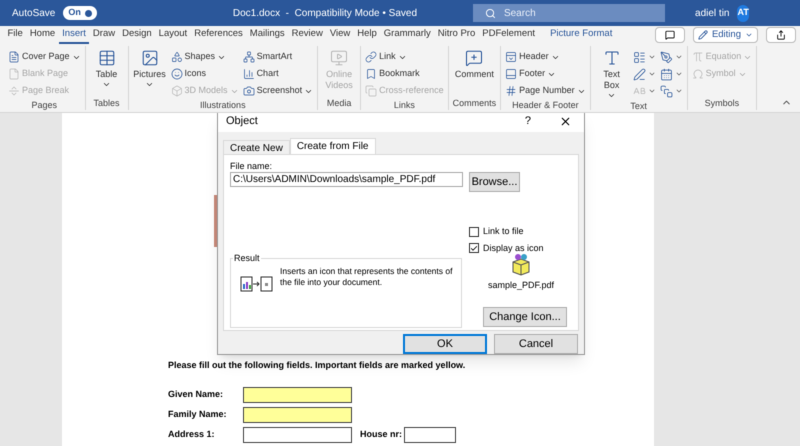  Describe the element at coordinates (173, 35) in the screenshot. I see `ribbon-tab: Layout` at that location.